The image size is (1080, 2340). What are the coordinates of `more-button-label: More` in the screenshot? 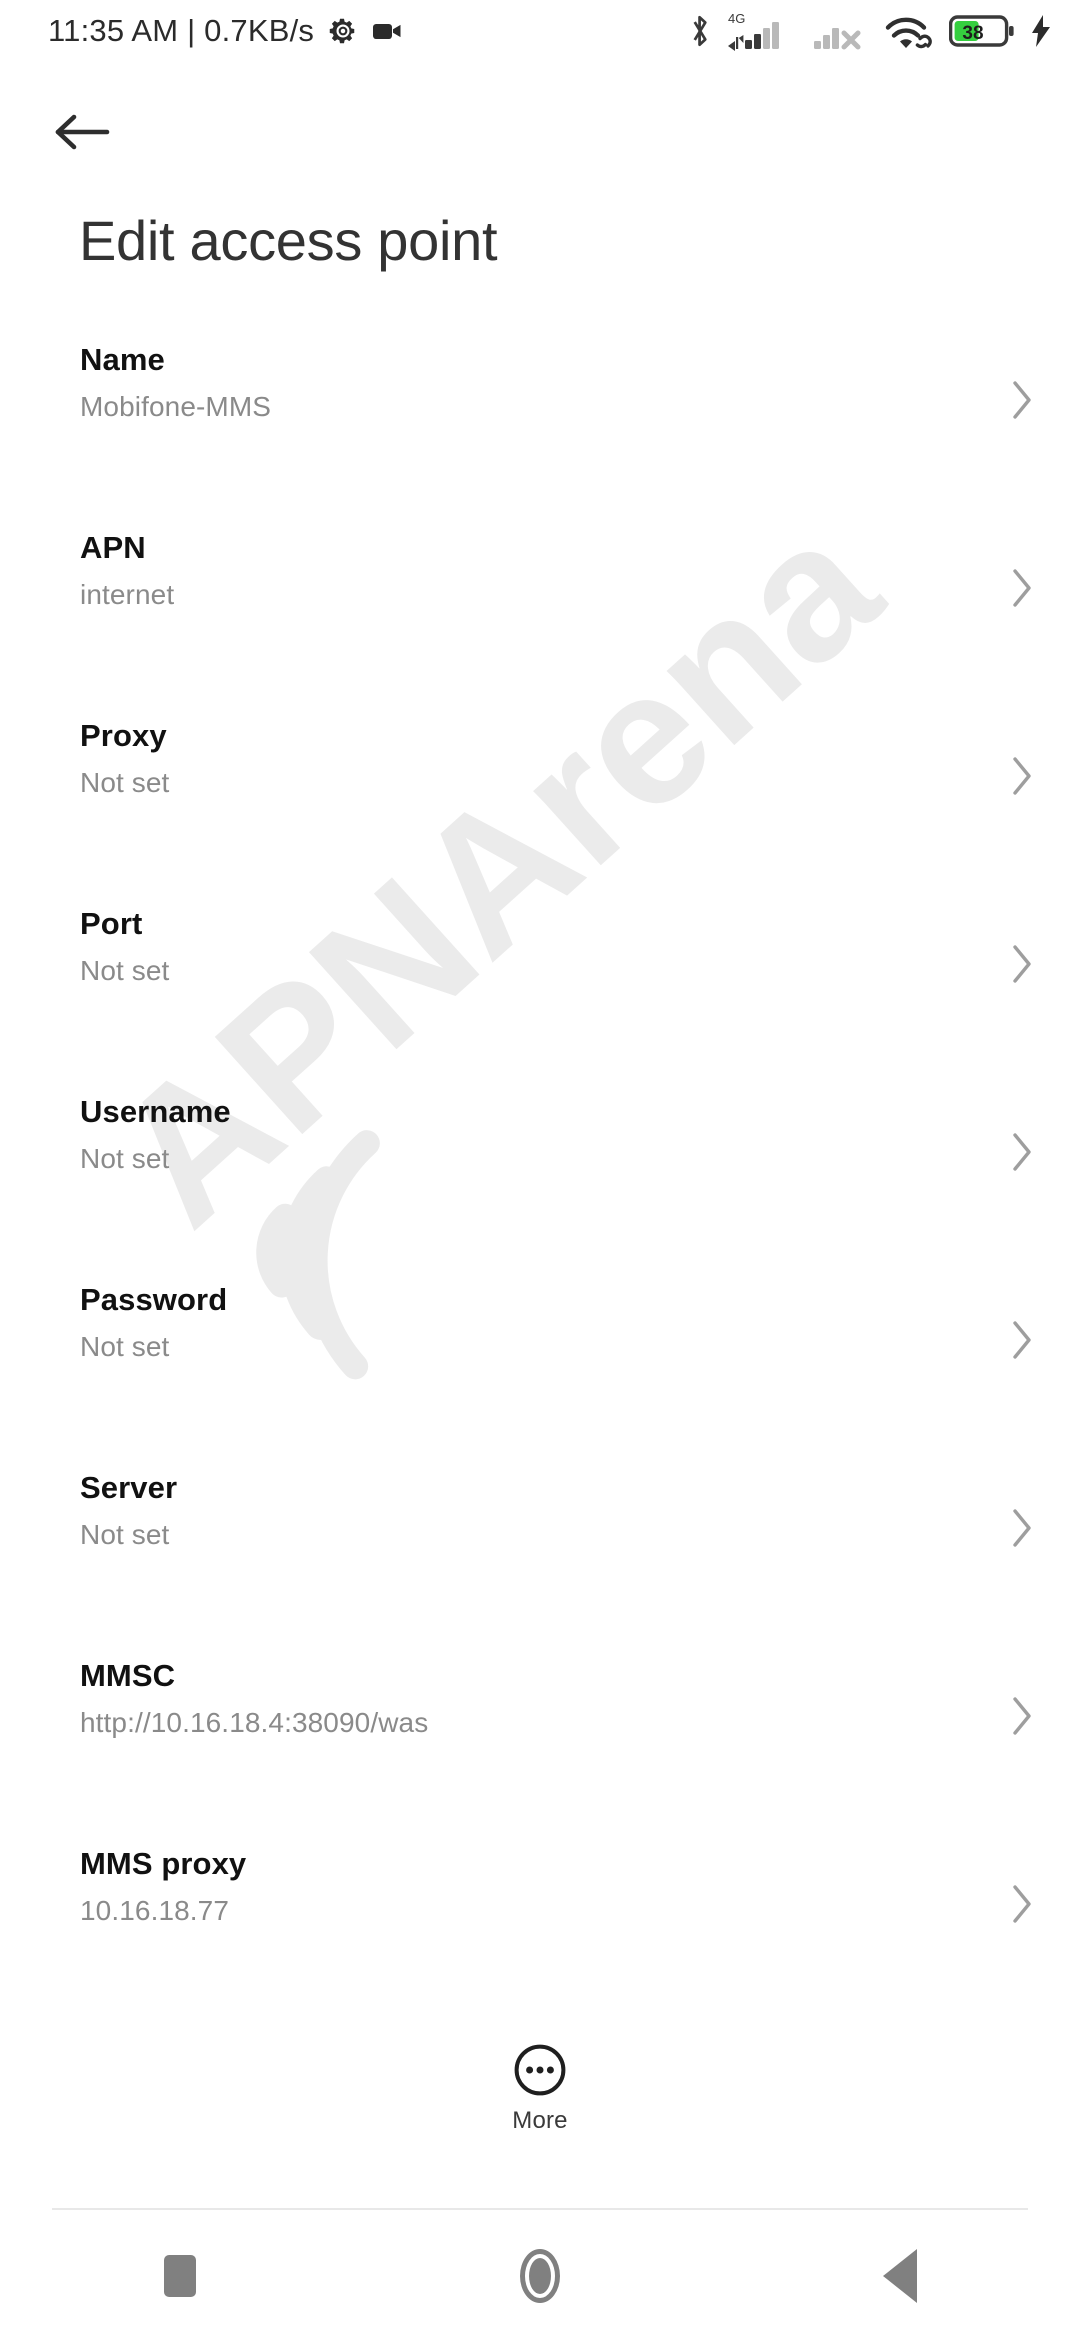 It's located at (540, 2120).